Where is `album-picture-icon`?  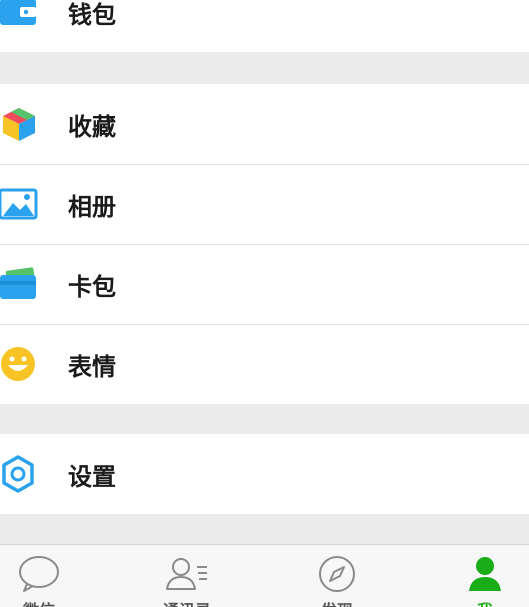
album-picture-icon is located at coordinates (19, 204).